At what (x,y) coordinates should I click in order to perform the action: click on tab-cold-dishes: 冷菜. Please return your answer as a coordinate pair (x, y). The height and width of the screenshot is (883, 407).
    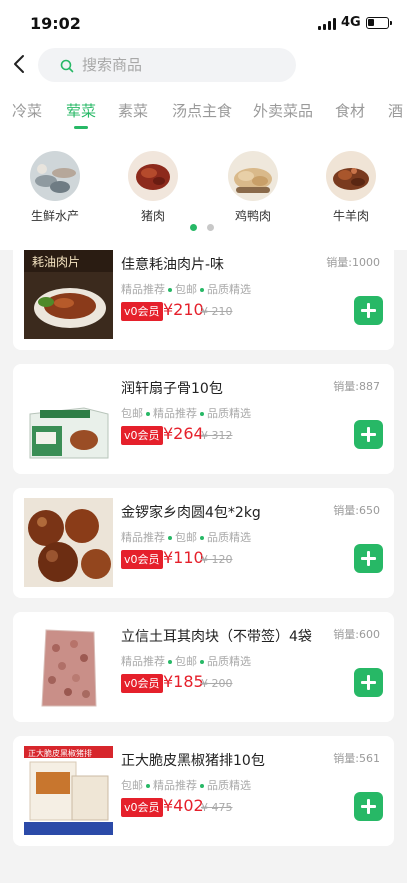
    Looking at the image, I should click on (27, 110).